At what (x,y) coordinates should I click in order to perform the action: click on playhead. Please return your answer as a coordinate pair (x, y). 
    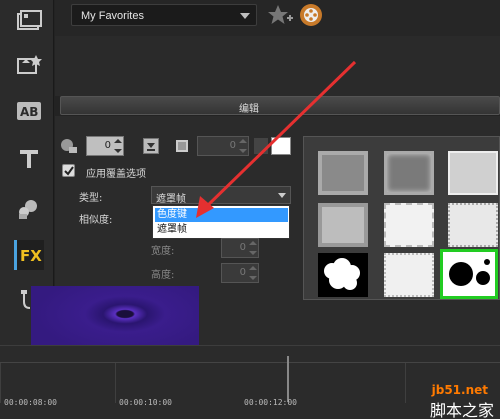
    Looking at the image, I should click on (288, 379).